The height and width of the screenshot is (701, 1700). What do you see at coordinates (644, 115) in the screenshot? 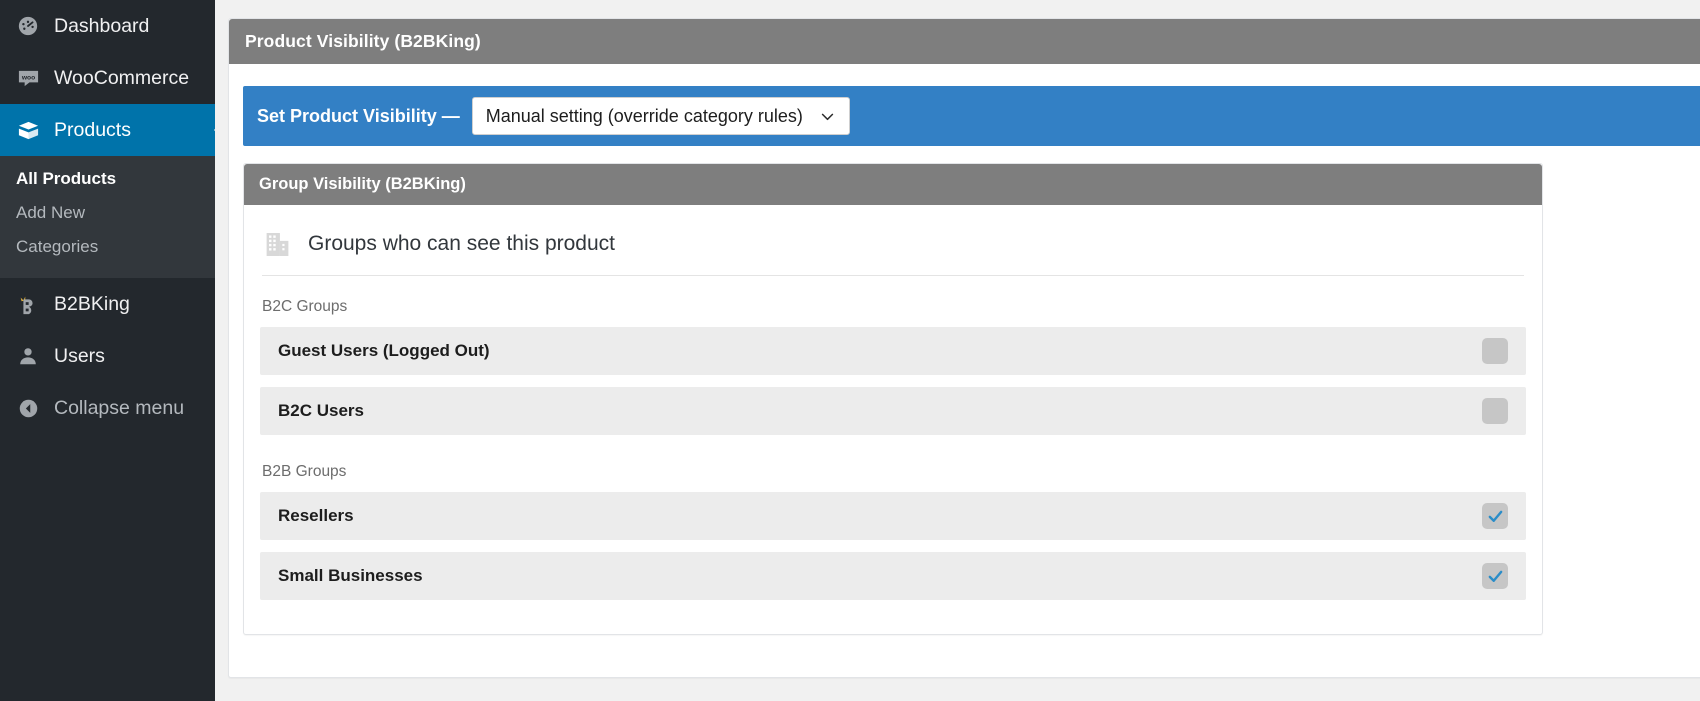
I see `product-visibility-selected-value: Manual setting (override category rules)` at bounding box center [644, 115].